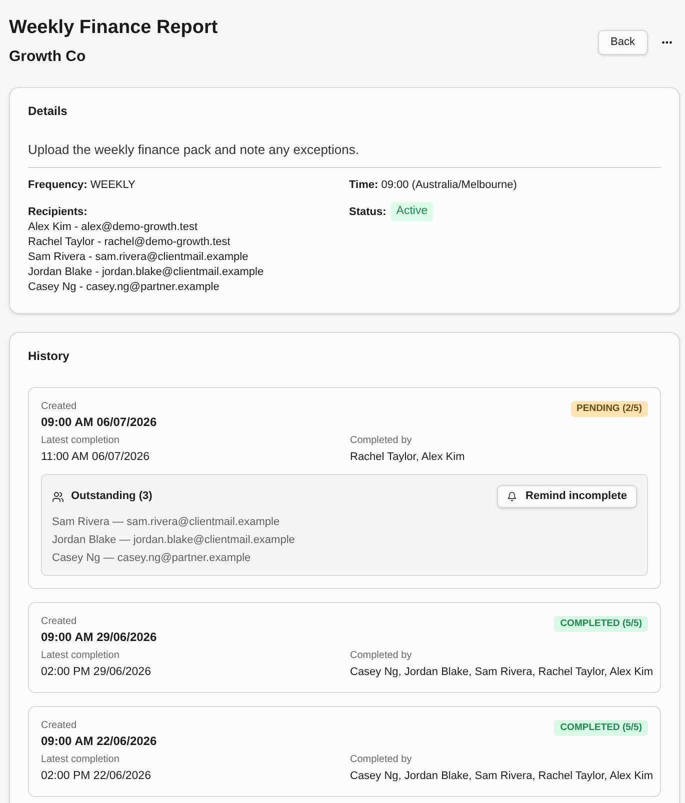 This screenshot has width=685, height=803. I want to click on completion-time: 02:00 PM 29/06/2026, so click(96, 672).